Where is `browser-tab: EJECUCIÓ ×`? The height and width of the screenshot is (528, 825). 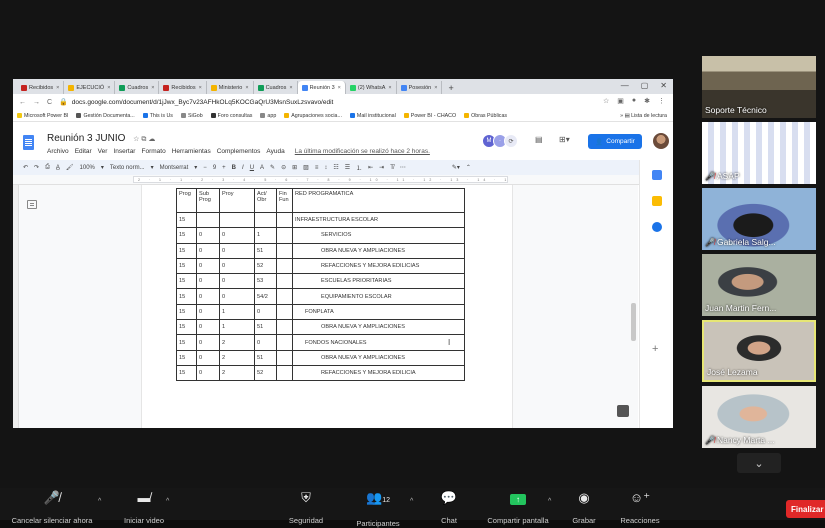
browser-tab: EJECUCIÓ × is located at coordinates (90, 87).